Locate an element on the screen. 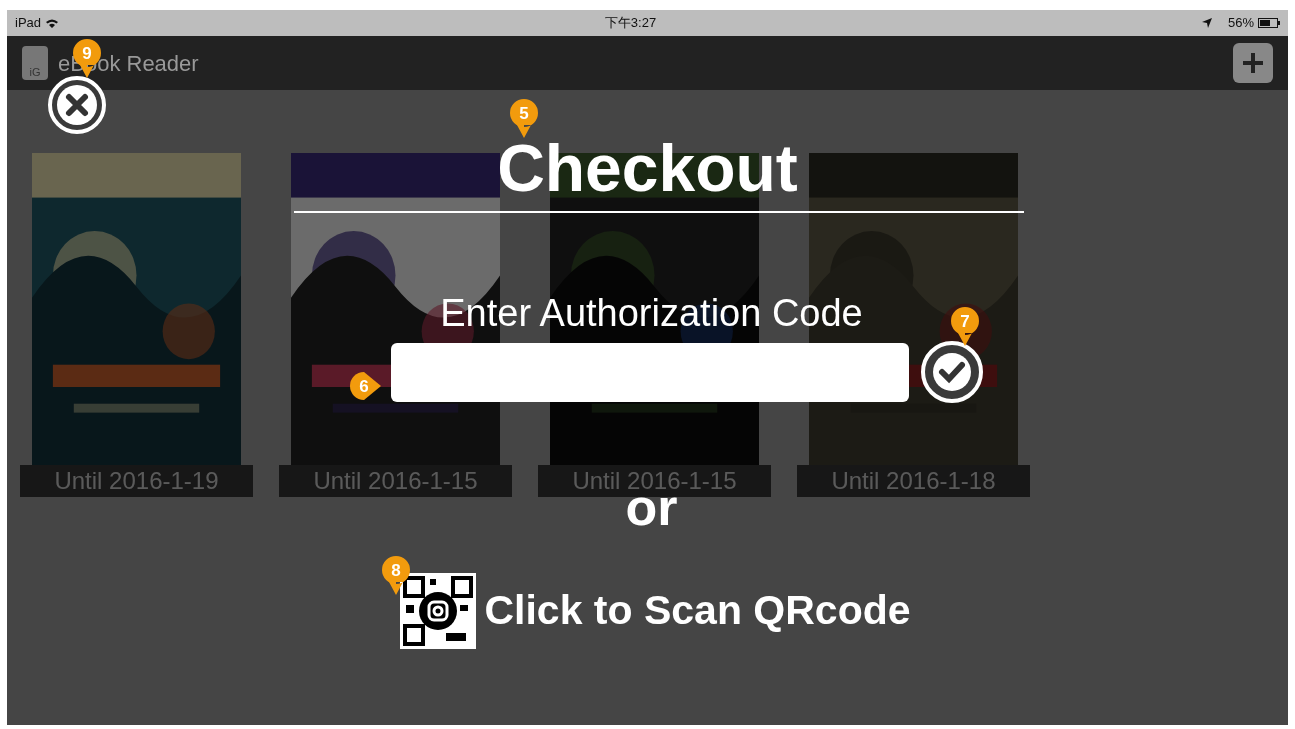 The height and width of the screenshot is (729, 1295). qr-code-icon is located at coordinates (438, 611).